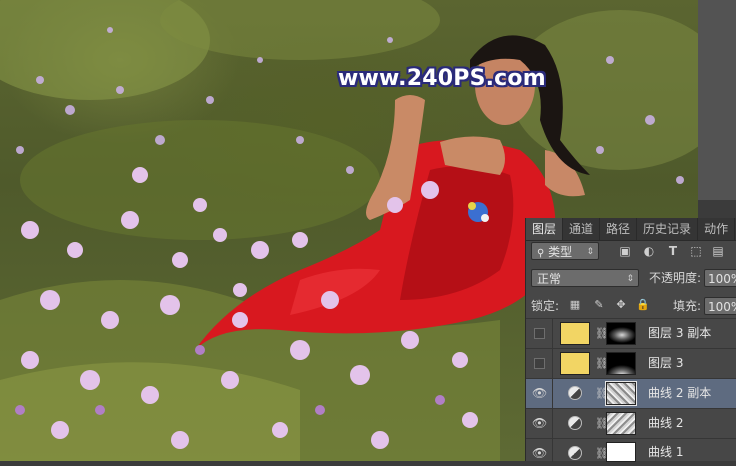 The image size is (736, 466). What do you see at coordinates (442, 78) in the screenshot?
I see `watermark-text: www.240PS.com` at bounding box center [442, 78].